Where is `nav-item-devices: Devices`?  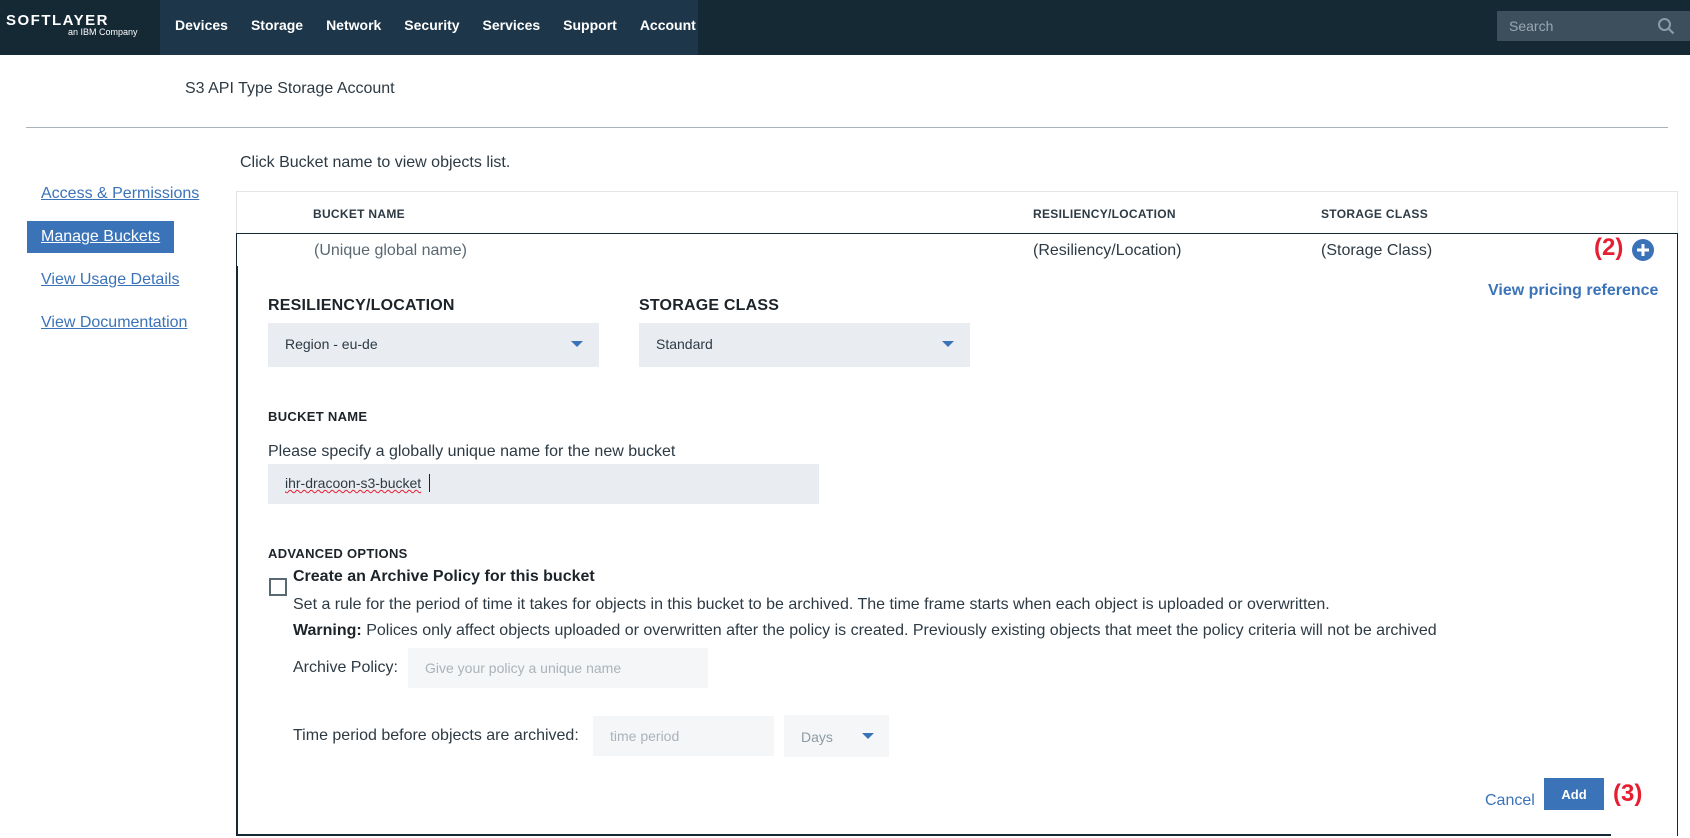 nav-item-devices: Devices is located at coordinates (201, 27).